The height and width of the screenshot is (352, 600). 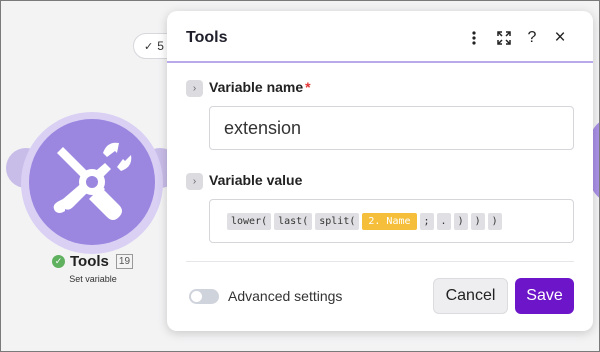 What do you see at coordinates (544, 296) in the screenshot?
I see `save-button: Save` at bounding box center [544, 296].